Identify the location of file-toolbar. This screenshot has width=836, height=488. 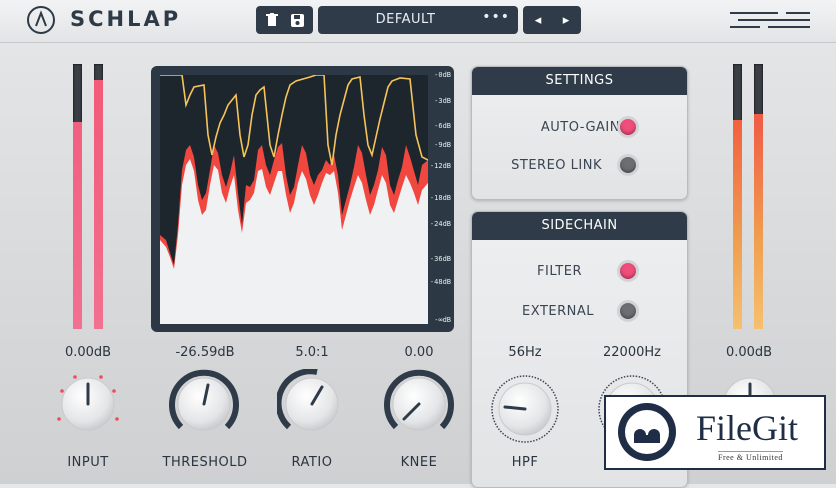
(284, 20).